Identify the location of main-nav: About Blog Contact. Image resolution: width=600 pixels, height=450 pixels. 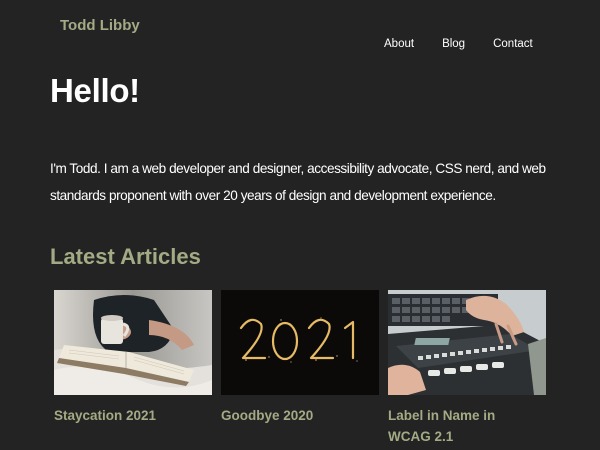
(458, 44).